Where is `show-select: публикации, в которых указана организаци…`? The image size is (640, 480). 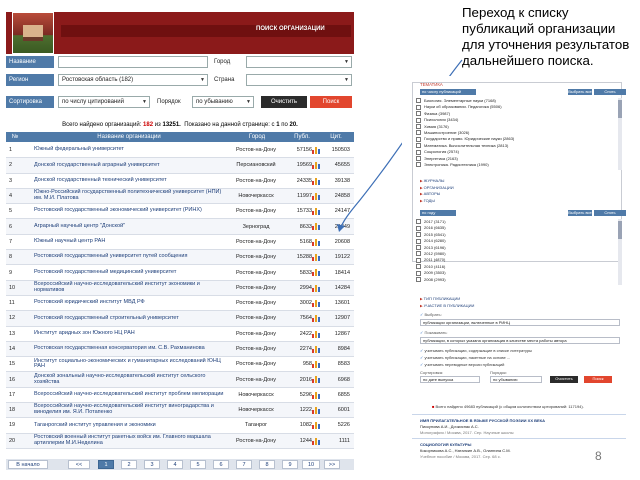 show-select: публикации, в которых указана организаци… is located at coordinates (520, 340).